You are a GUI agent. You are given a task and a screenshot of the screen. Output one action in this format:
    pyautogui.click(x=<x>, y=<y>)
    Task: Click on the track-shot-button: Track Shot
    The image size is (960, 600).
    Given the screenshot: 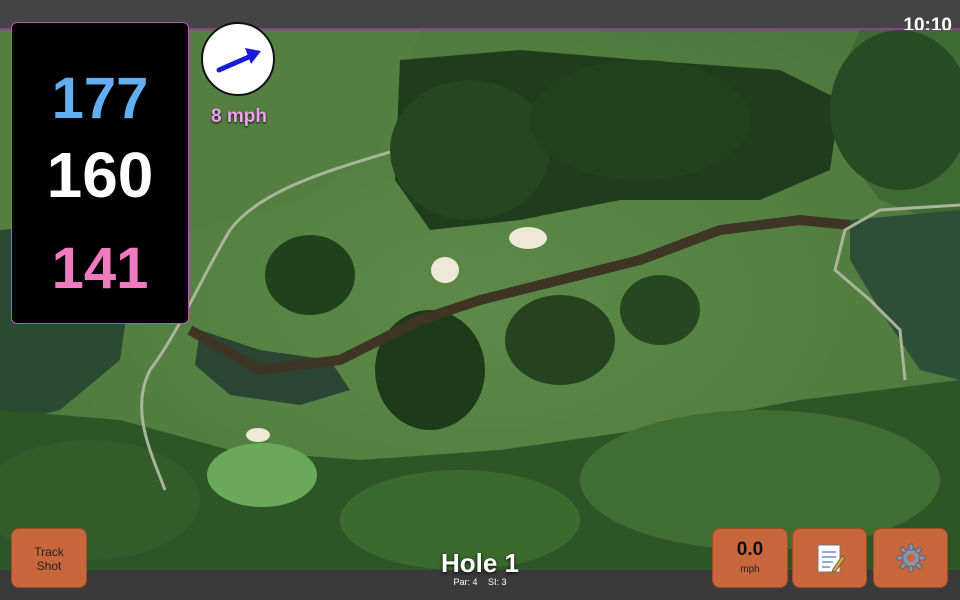 What is the action you would take?
    pyautogui.click(x=49, y=558)
    